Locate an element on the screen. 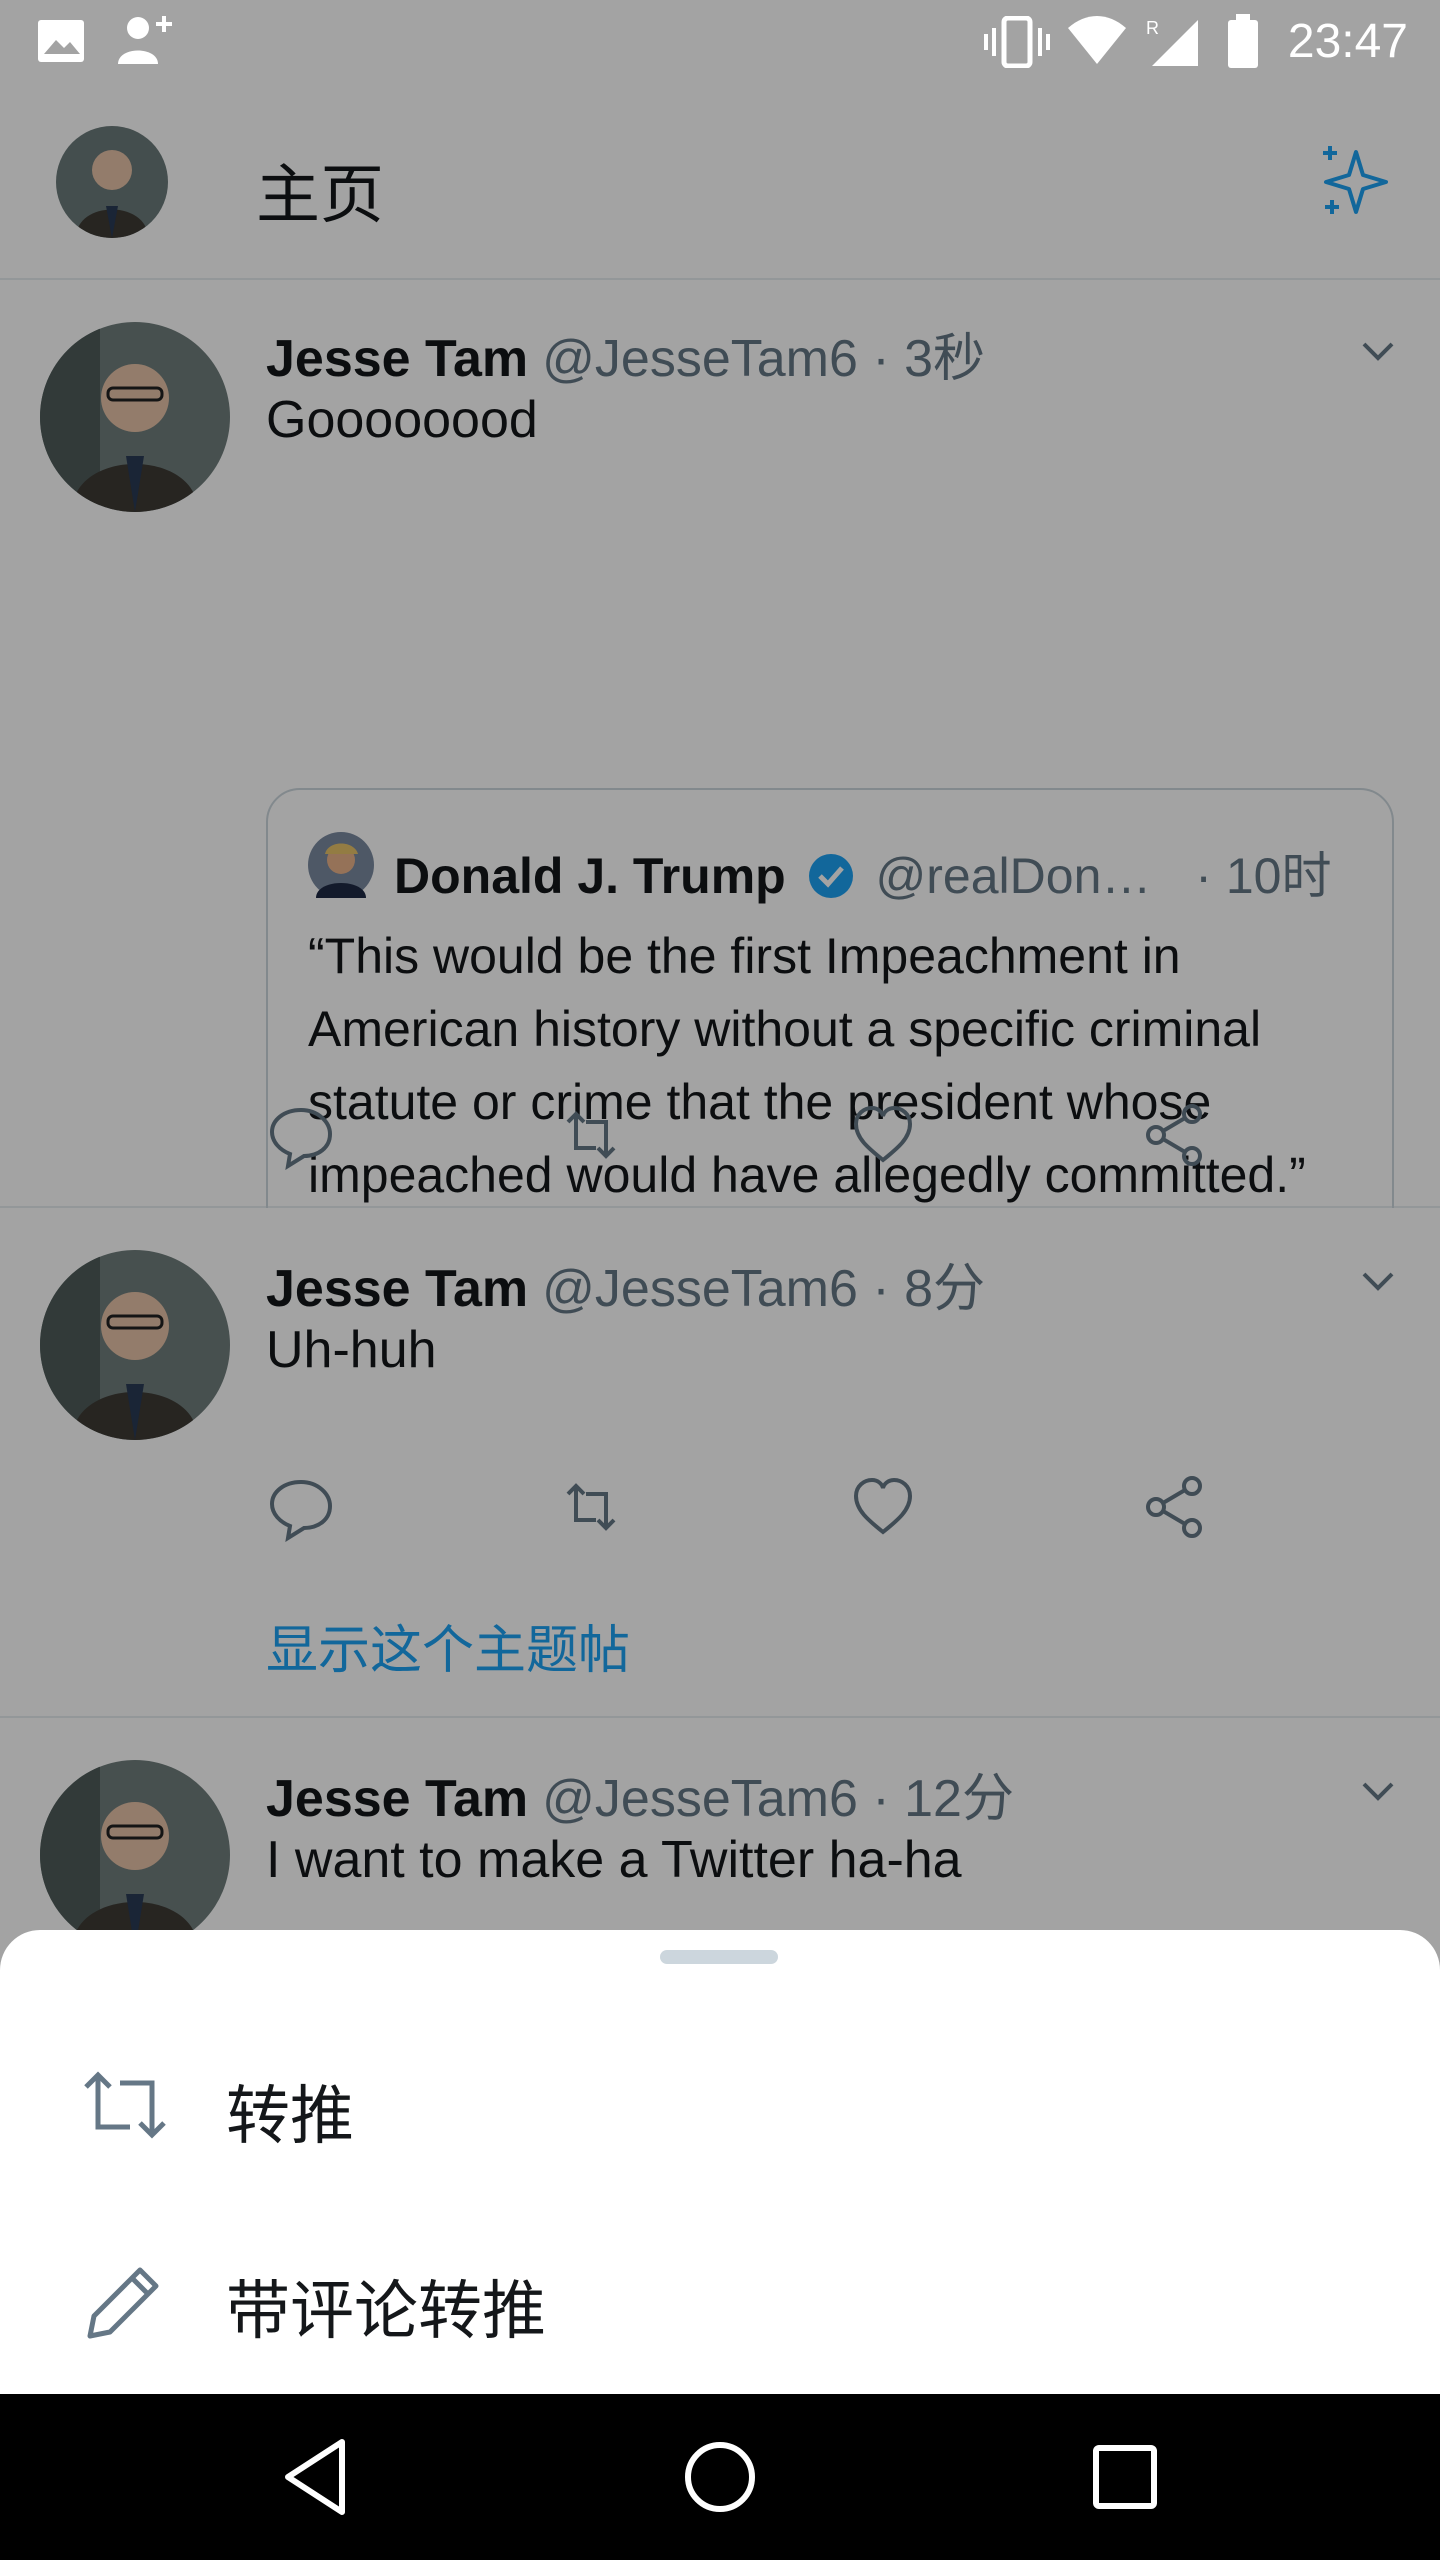 This screenshot has width=1440, height=2560. retweet-icon is located at coordinates (125, 2105).